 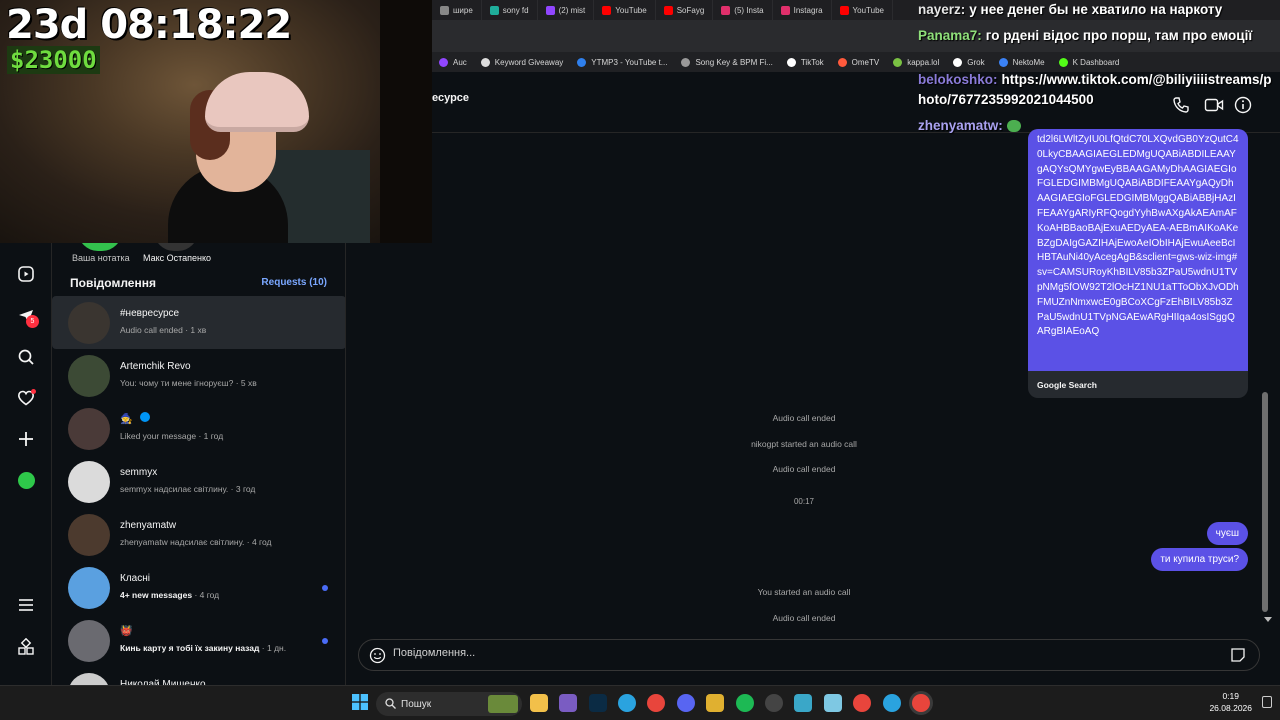 I want to click on tab-label: sony fd, so click(x=515, y=10).